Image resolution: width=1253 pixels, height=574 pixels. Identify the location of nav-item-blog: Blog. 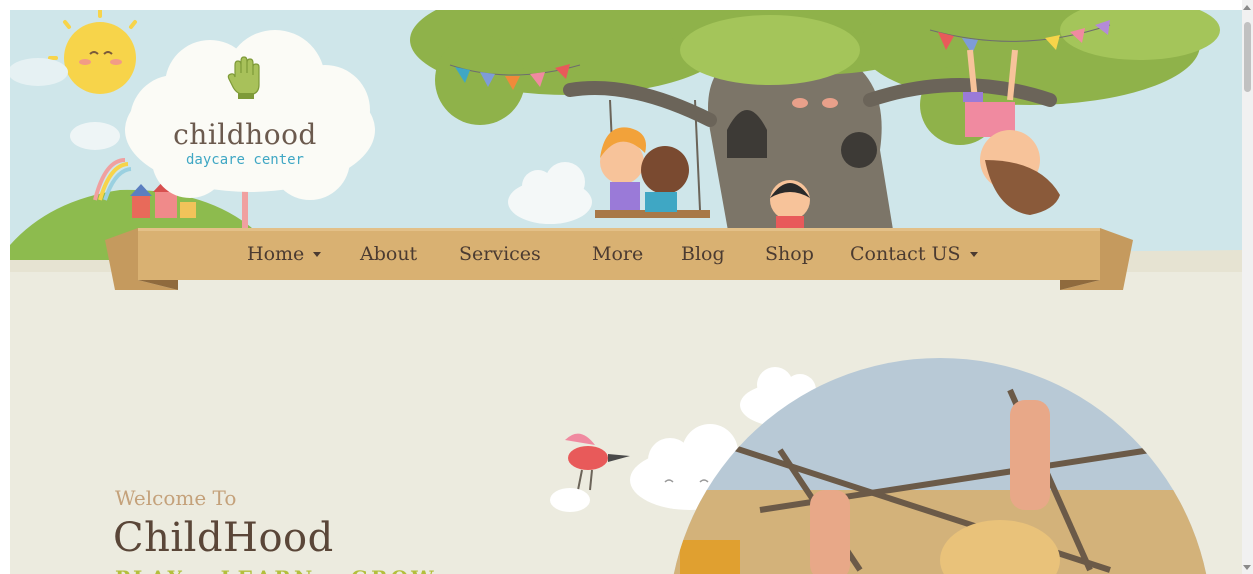
(703, 254).